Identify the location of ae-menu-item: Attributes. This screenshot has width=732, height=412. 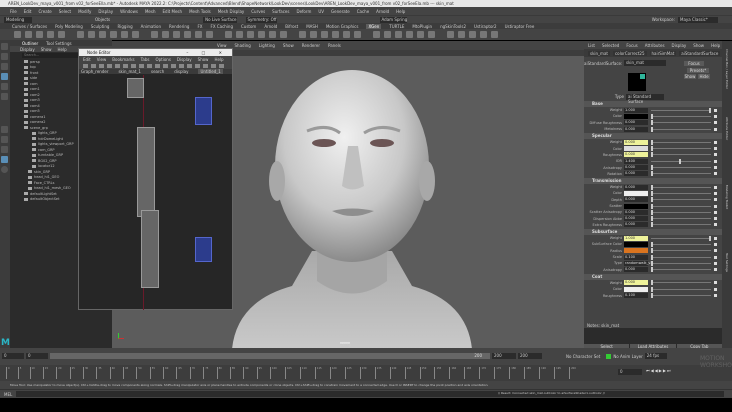
(655, 45).